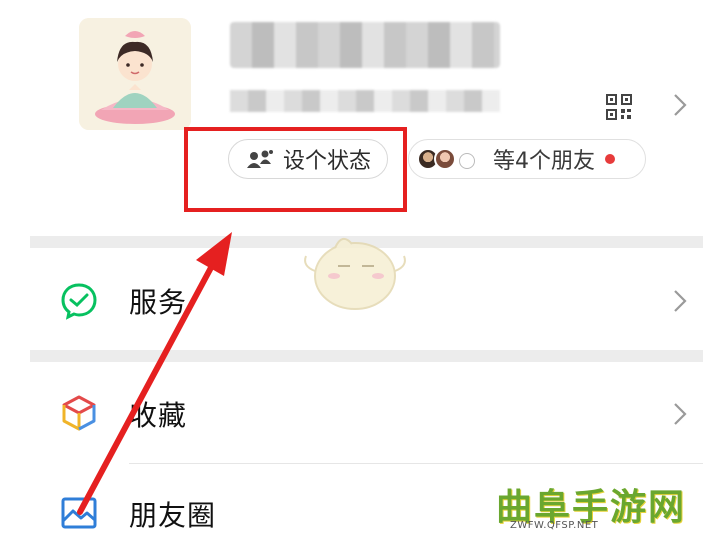 Image resolution: width=703 pixels, height=540 pixels. Describe the element at coordinates (445, 159) in the screenshot. I see `friend-avatar` at that location.